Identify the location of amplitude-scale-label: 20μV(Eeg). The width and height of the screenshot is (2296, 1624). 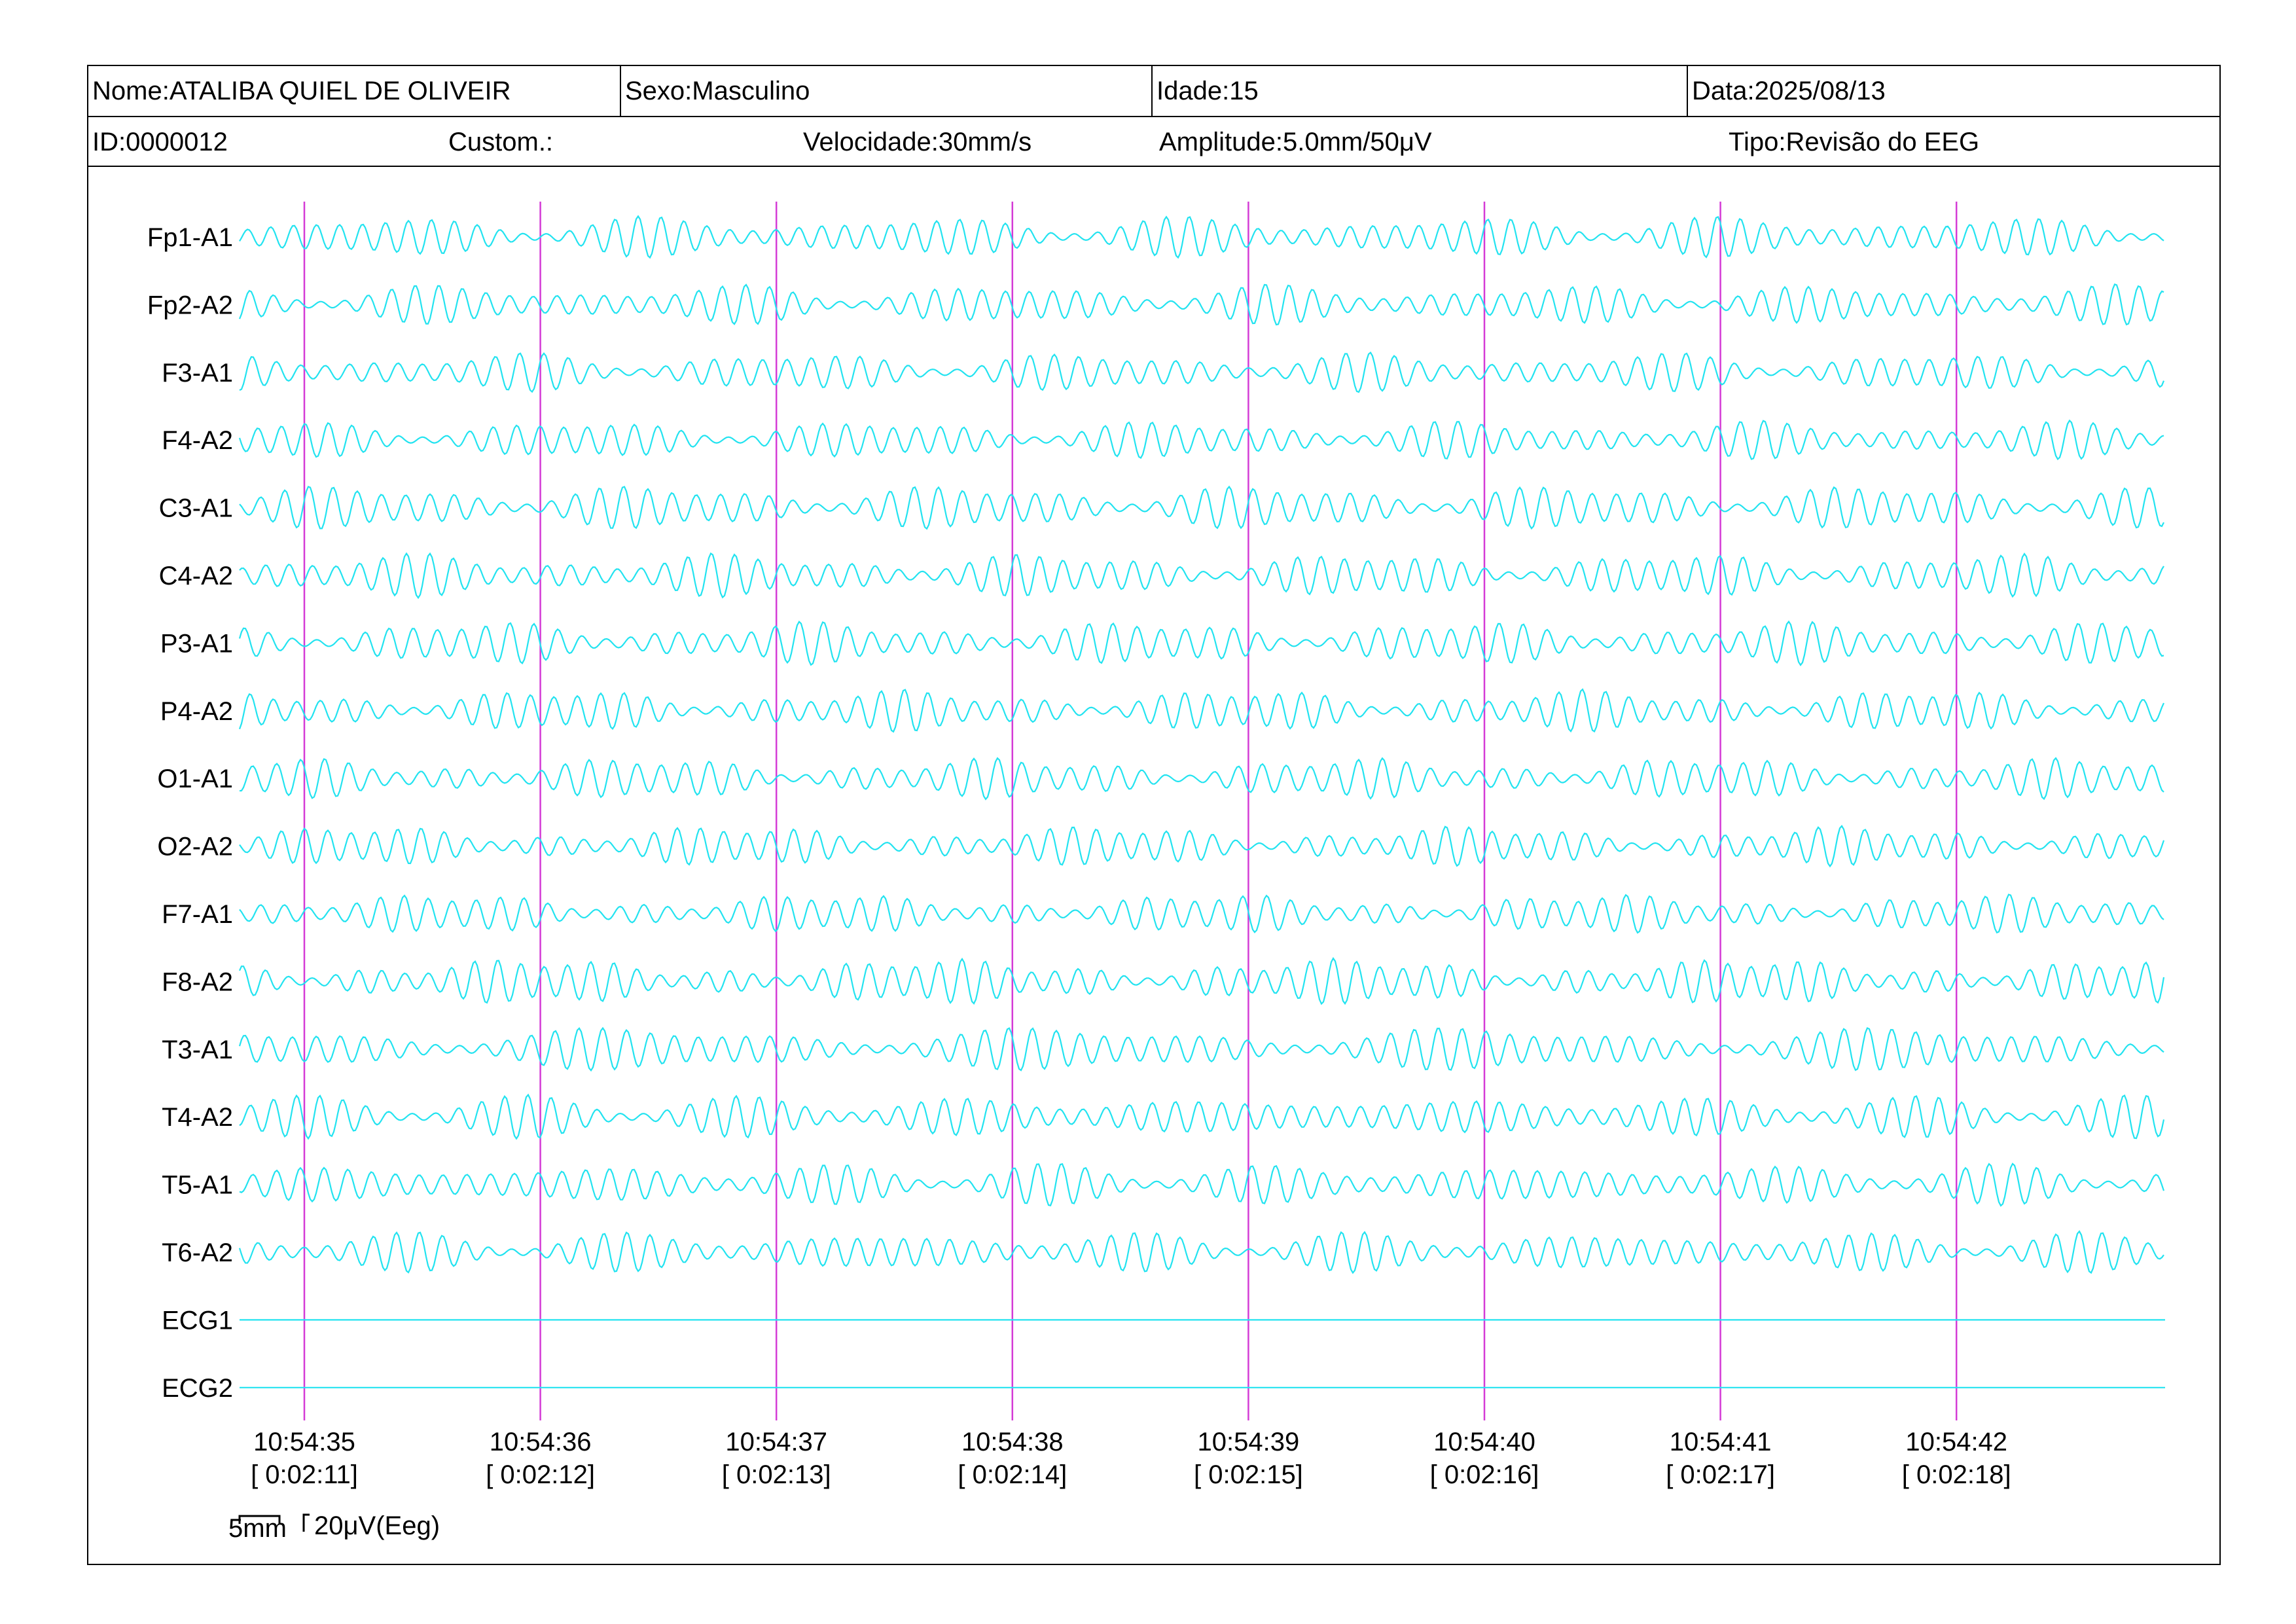
(377, 1525).